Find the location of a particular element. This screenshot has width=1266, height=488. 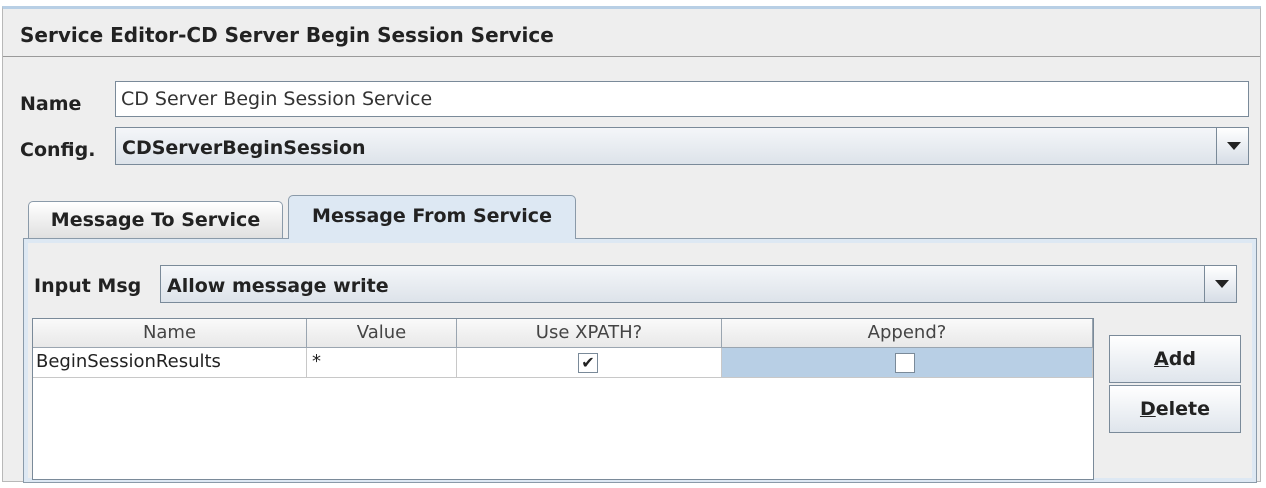

tab-message-from-service: Message From Service is located at coordinates (432, 217).